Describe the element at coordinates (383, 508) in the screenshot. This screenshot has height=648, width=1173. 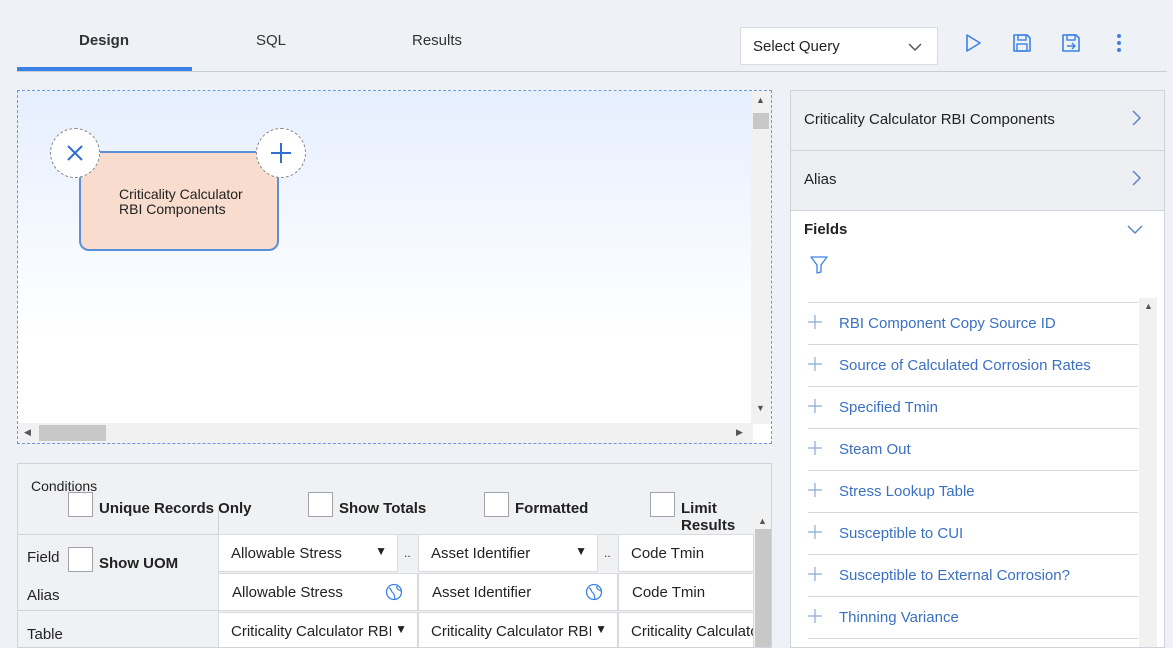
I see `show-totals-label: Show Totals` at that location.